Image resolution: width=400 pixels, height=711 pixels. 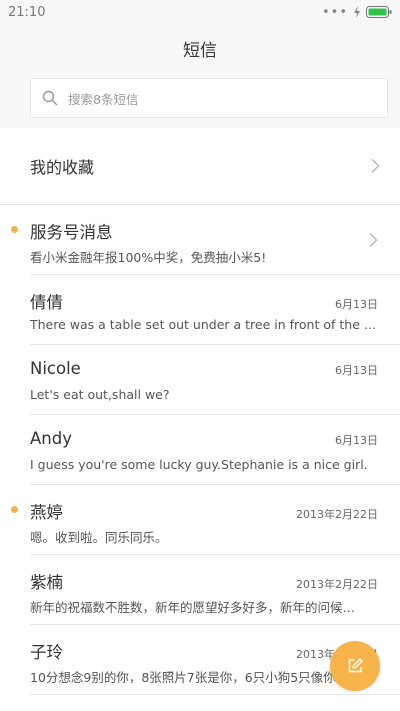 I want to click on message-row-service: 服务号消息 看小米金融年报100%中奖，免费抽小米5!, so click(x=200, y=240).